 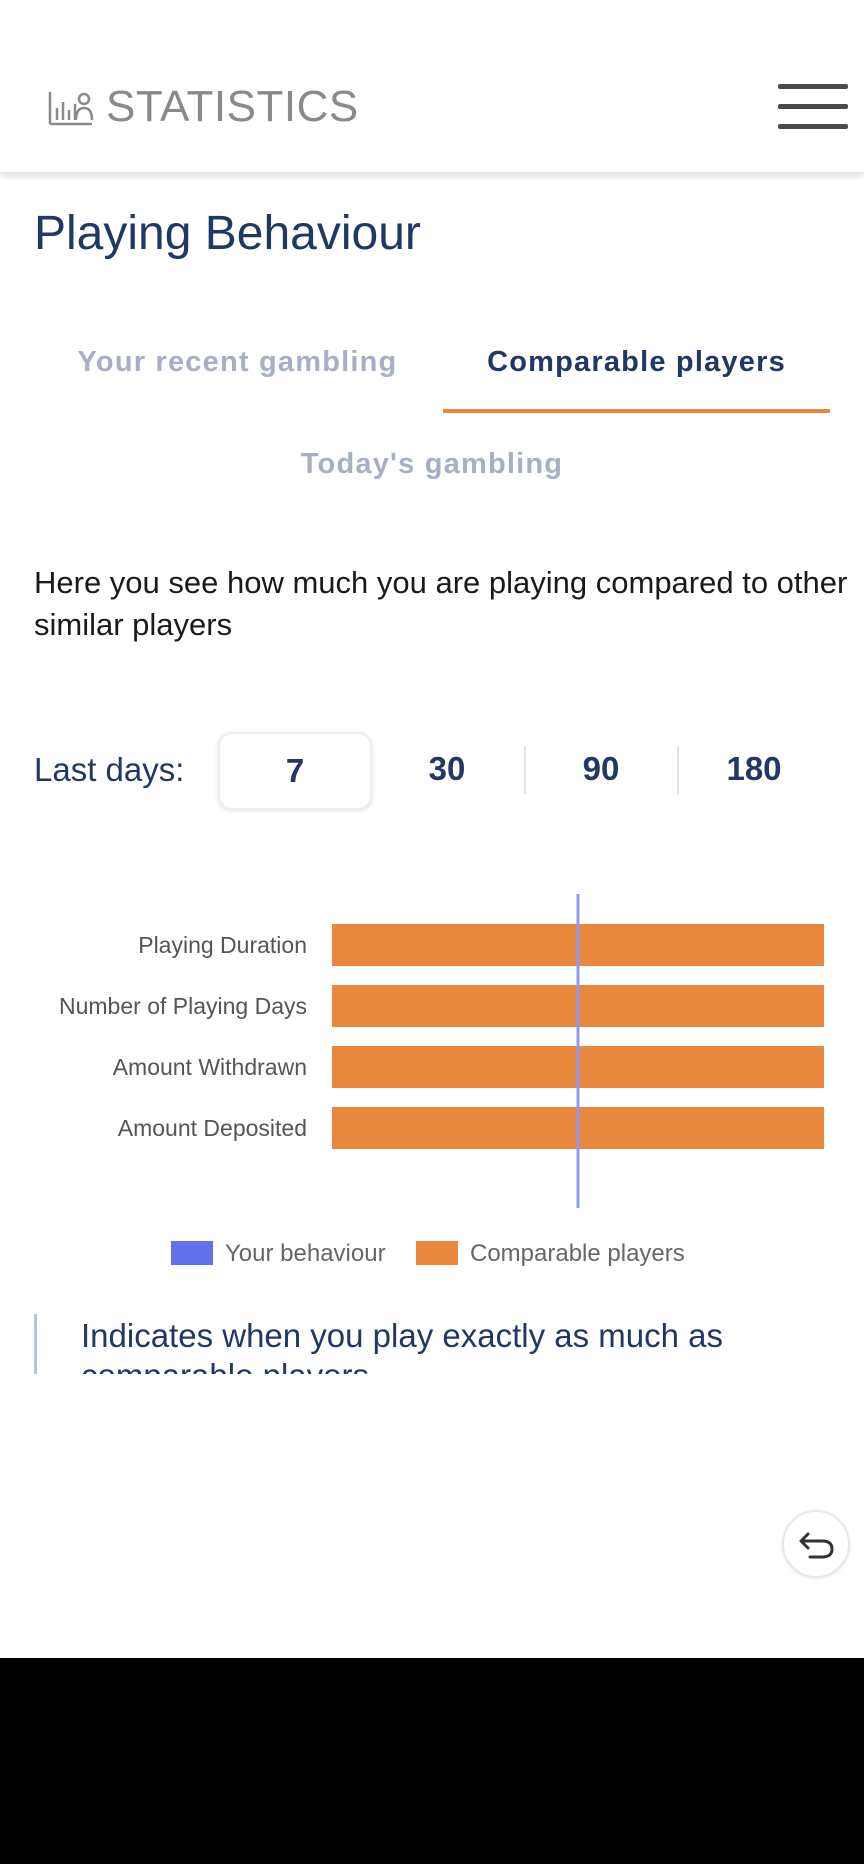 I want to click on category-label: Playing Duration, so click(x=222, y=945).